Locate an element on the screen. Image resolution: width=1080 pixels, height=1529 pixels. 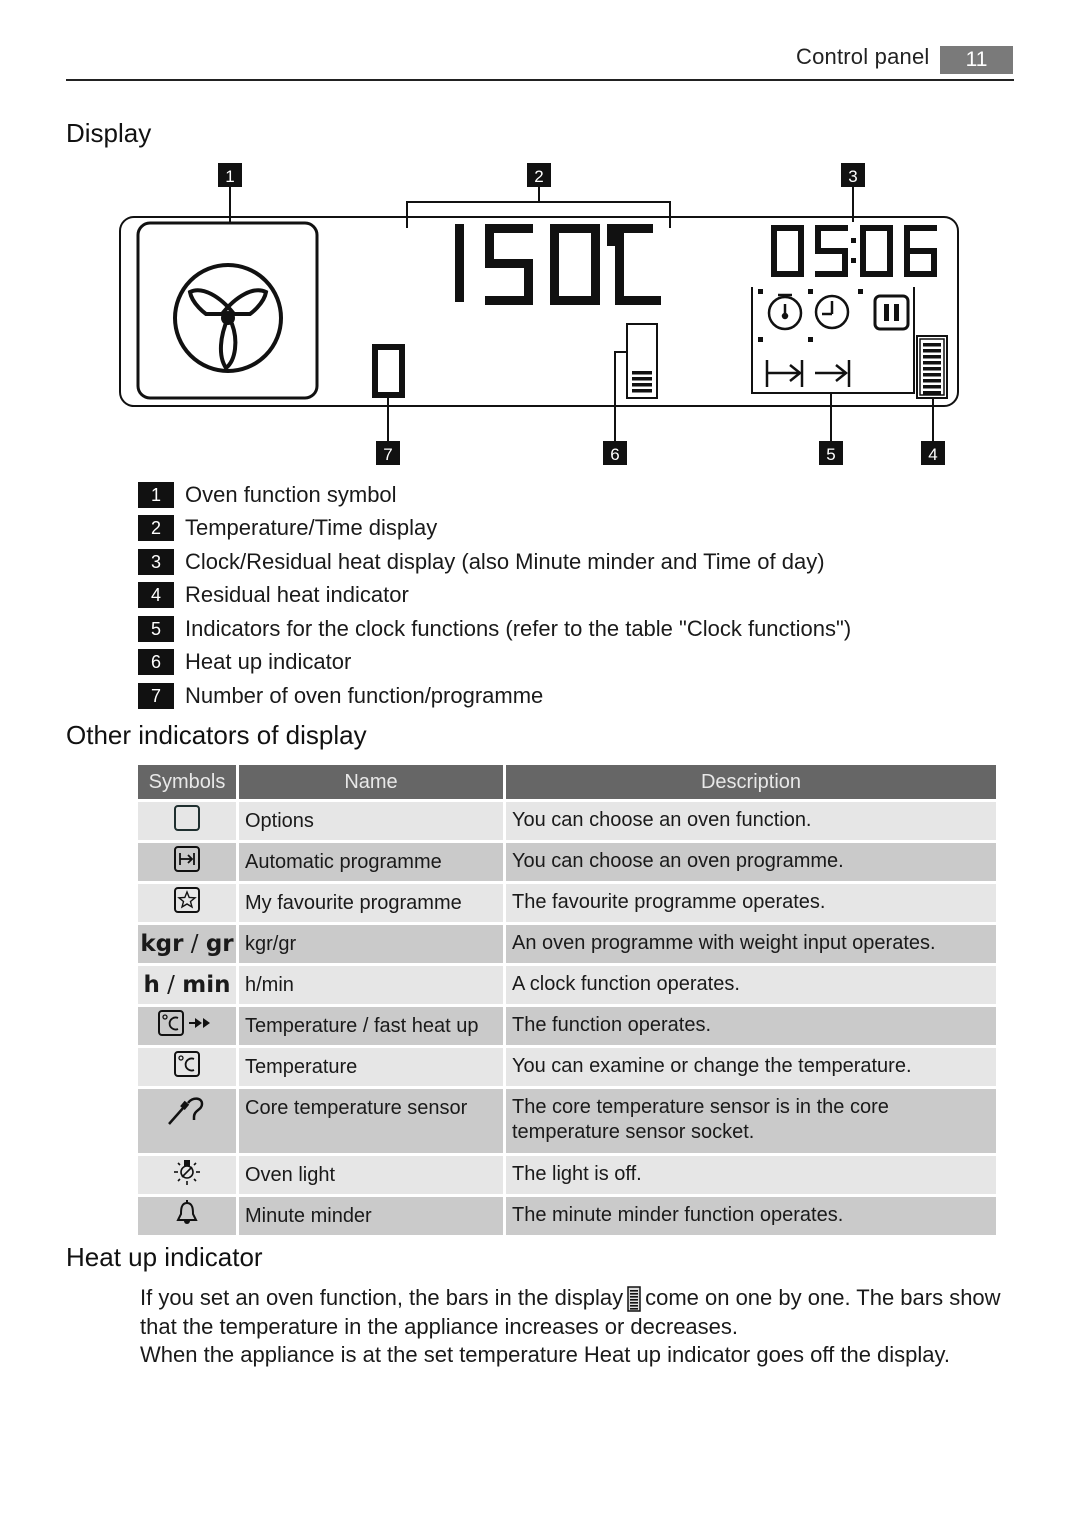
temperature-fast-heat-icon is located at coordinates (184, 1023).